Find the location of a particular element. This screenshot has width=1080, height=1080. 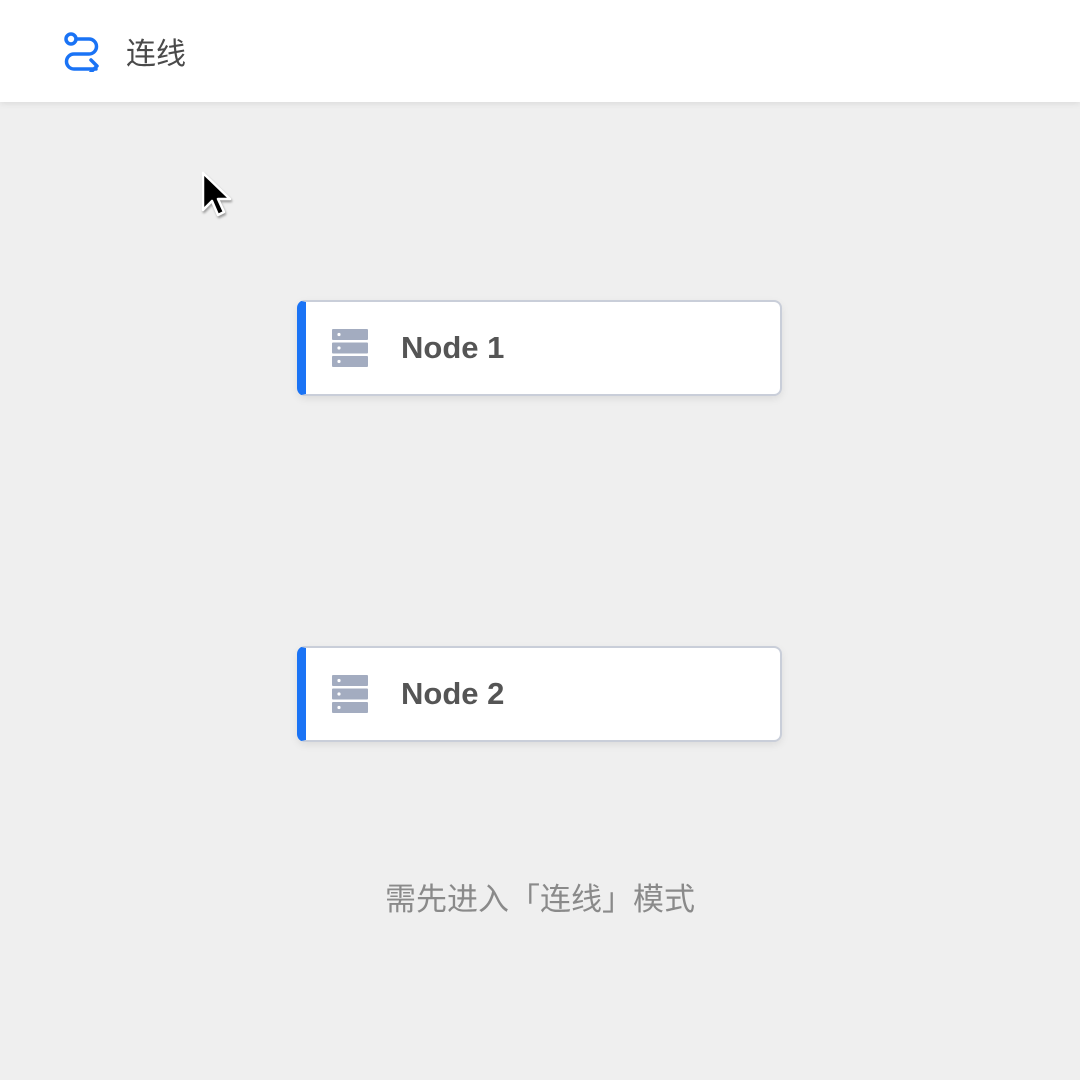

connect-mode-button: 连线 is located at coordinates (124, 51).